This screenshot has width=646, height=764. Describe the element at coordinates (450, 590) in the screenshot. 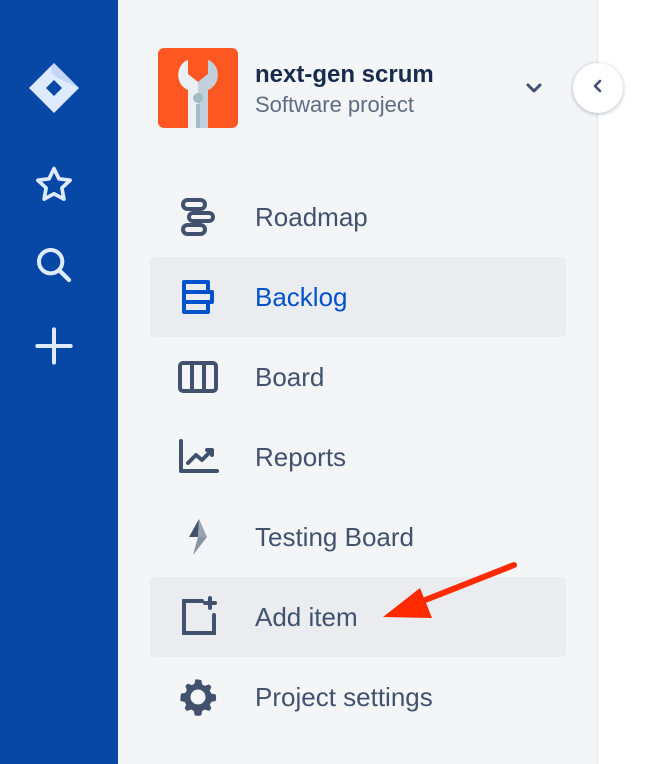

I see `annotation-arrow` at that location.